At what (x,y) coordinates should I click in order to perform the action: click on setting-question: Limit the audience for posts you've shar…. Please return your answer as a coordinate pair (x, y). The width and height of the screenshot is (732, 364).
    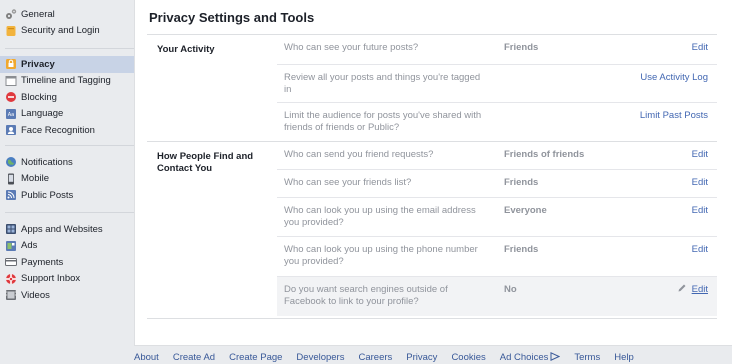
    Looking at the image, I should click on (383, 121).